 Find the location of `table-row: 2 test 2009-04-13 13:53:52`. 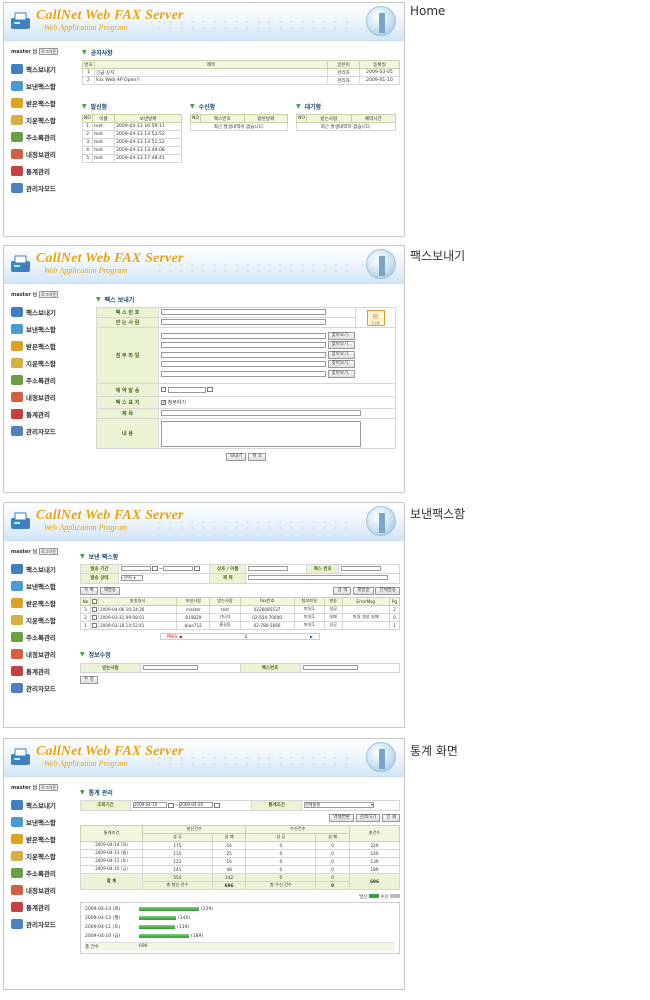

table-row: 2 test 2009-04-13 13:53:52 is located at coordinates (131, 134).